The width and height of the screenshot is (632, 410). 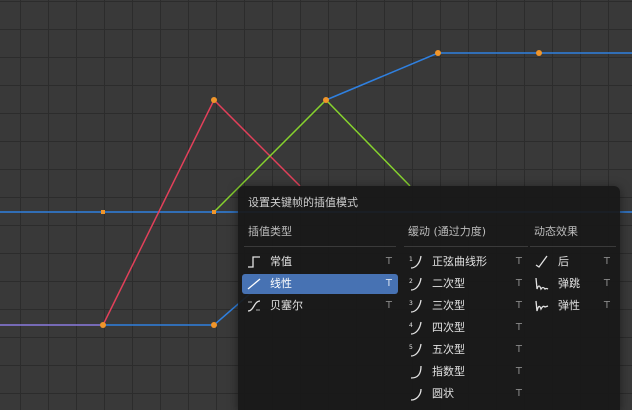 I want to click on menu-item-quintic: 5 五次型 T, so click(x=466, y=350).